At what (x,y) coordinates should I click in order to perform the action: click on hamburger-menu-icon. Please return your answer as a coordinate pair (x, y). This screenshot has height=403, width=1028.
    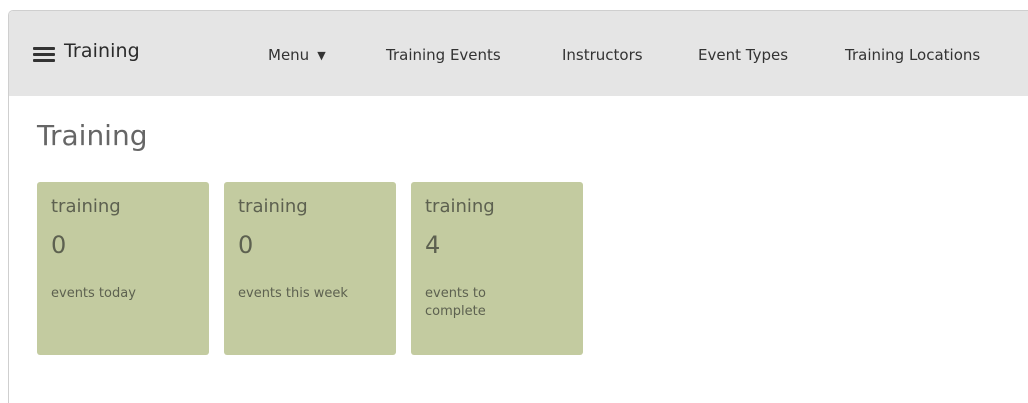
    Looking at the image, I should click on (44, 55).